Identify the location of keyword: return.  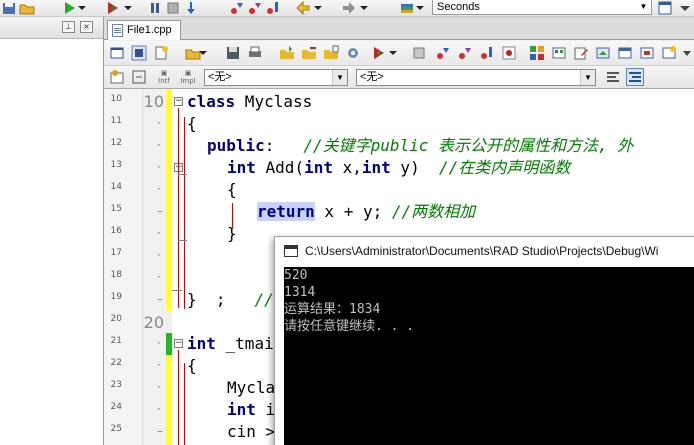
(286, 211).